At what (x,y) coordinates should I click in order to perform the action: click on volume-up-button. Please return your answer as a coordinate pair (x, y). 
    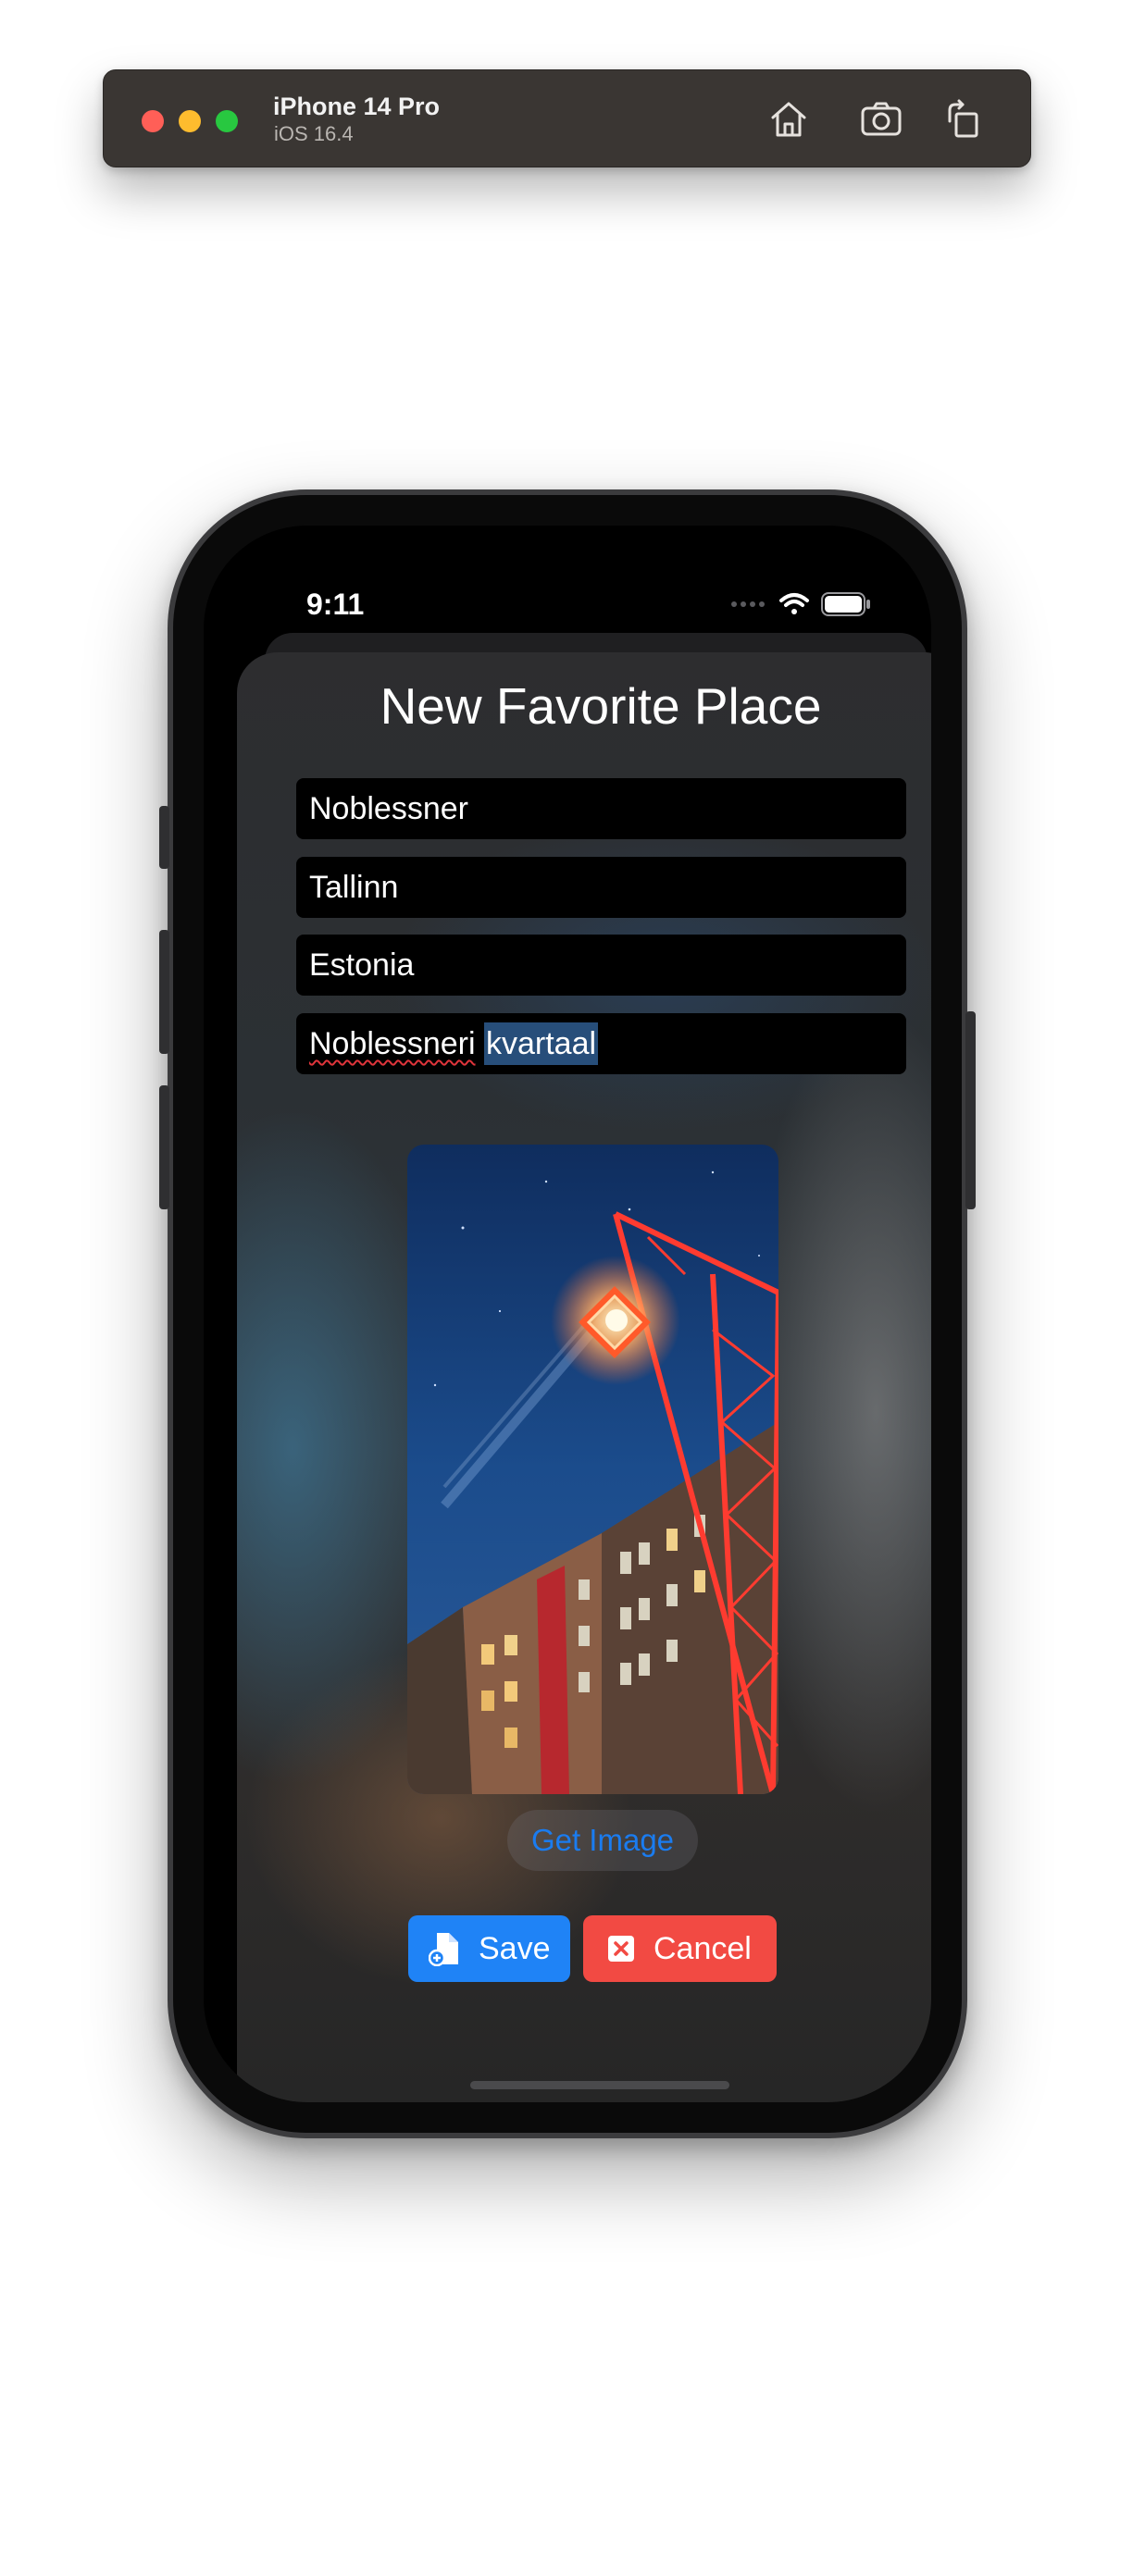
    Looking at the image, I should click on (164, 992).